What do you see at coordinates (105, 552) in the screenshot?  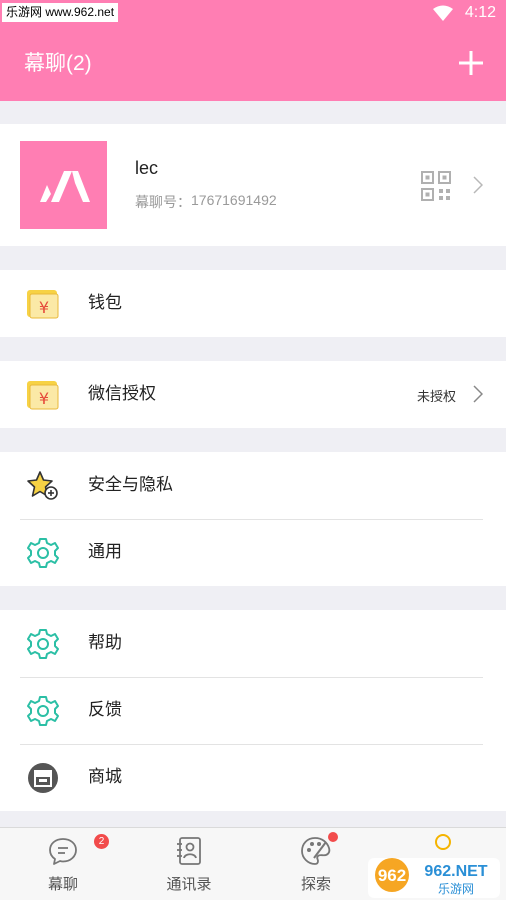 I see `menu-label-general: 通用` at bounding box center [105, 552].